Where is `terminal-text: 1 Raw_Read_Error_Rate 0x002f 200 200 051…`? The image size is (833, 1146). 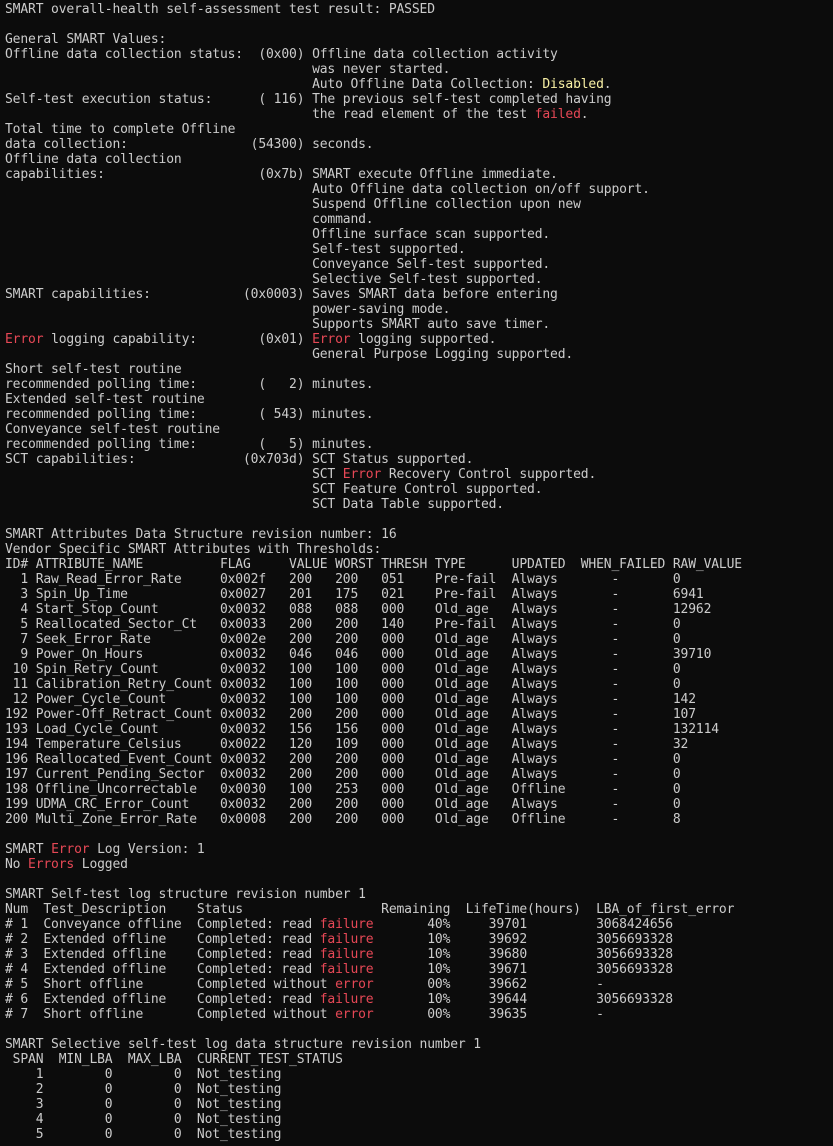 terminal-text: 1 Raw_Read_Error_Rate 0x002f 200 200 051… is located at coordinates (343, 579).